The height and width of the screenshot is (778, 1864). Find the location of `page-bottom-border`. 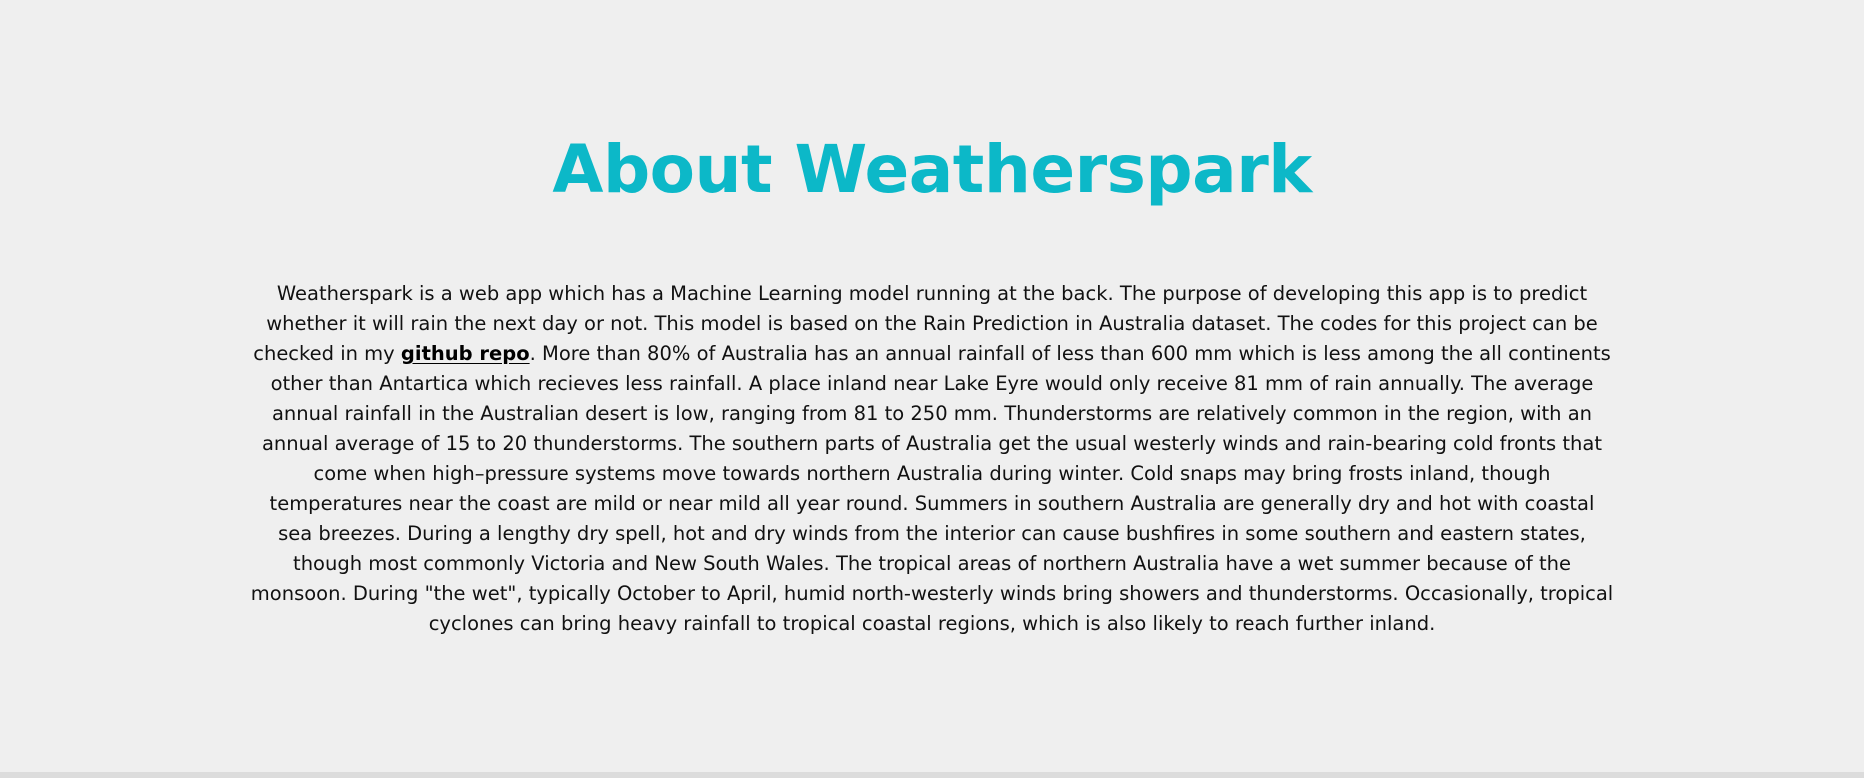

page-bottom-border is located at coordinates (932, 775).